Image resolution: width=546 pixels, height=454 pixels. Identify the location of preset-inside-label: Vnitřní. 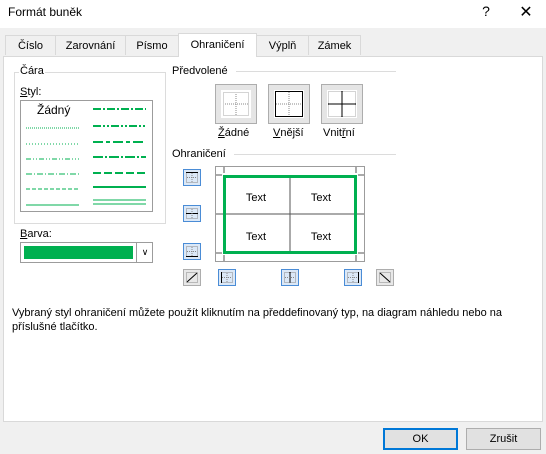
(339, 133).